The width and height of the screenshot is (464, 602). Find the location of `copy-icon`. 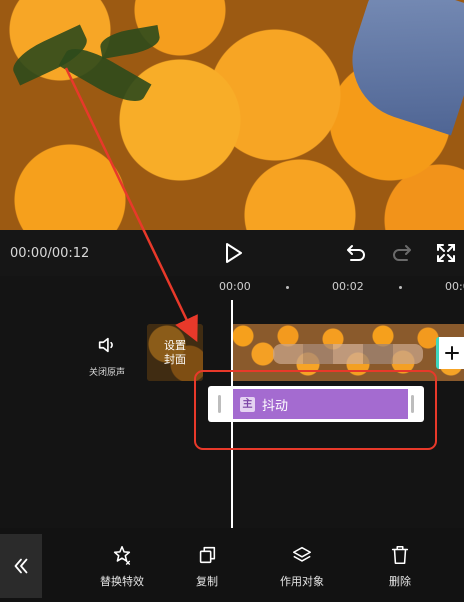

copy-icon is located at coordinates (207, 555).